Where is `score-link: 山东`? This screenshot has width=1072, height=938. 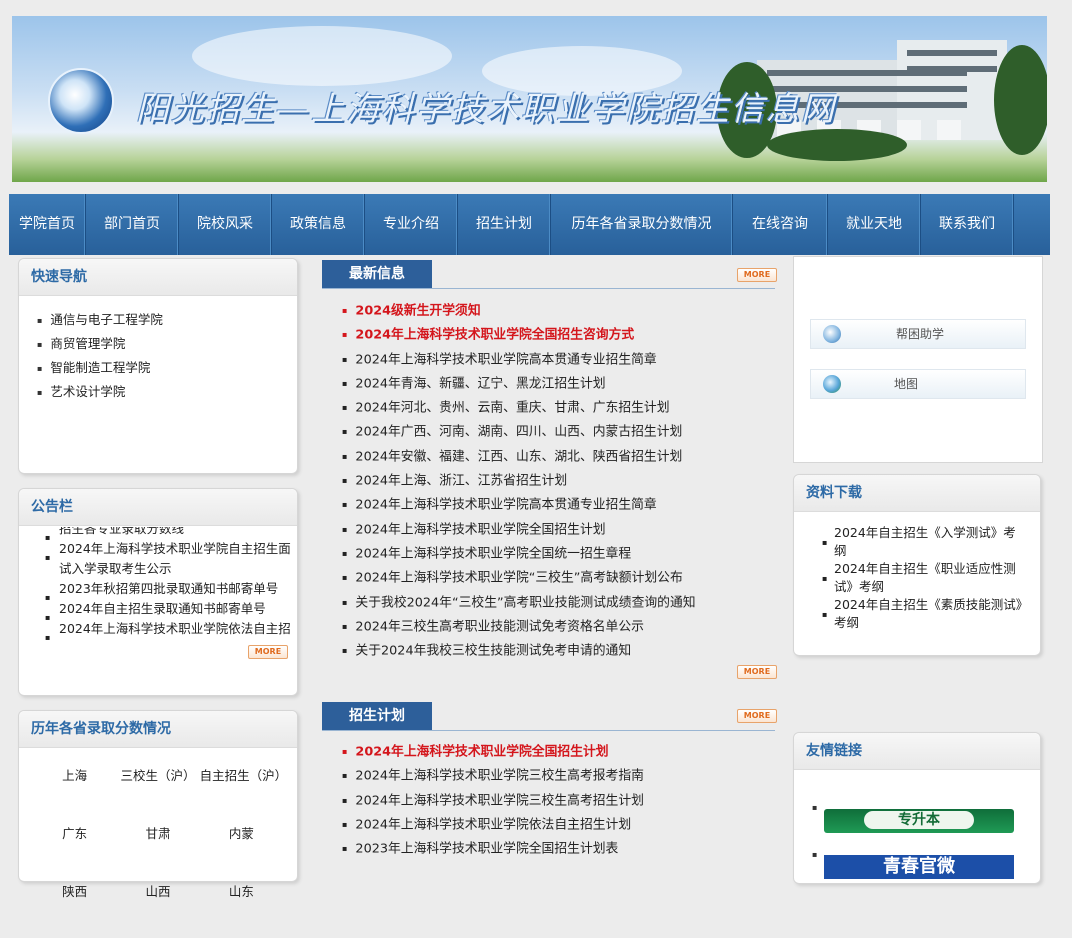 score-link: 山东 is located at coordinates (241, 909).